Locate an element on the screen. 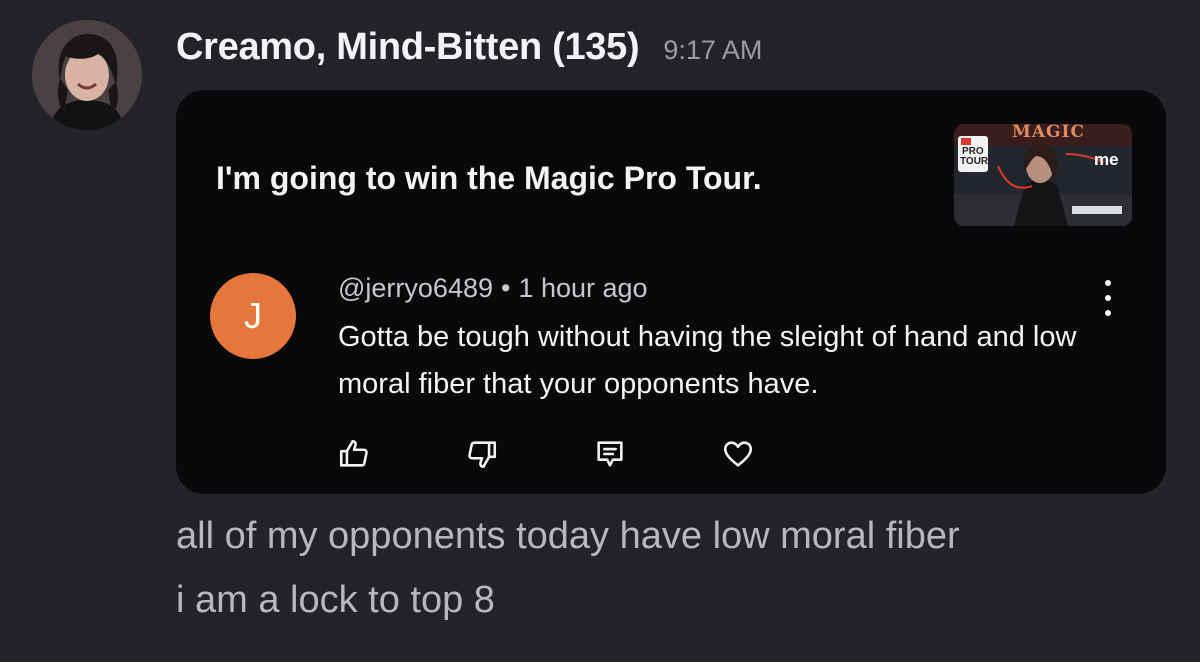 The image size is (1200, 662). comment-meta: @jerryo6489 • 1 hour ago is located at coordinates (493, 288).